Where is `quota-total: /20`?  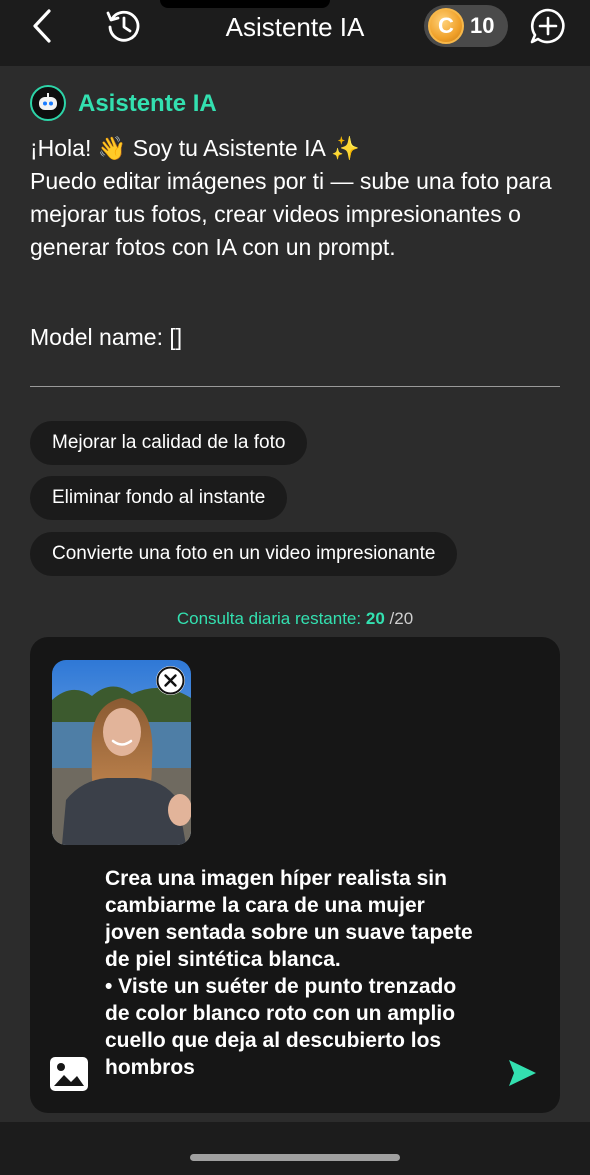 quota-total: /20 is located at coordinates (401, 618).